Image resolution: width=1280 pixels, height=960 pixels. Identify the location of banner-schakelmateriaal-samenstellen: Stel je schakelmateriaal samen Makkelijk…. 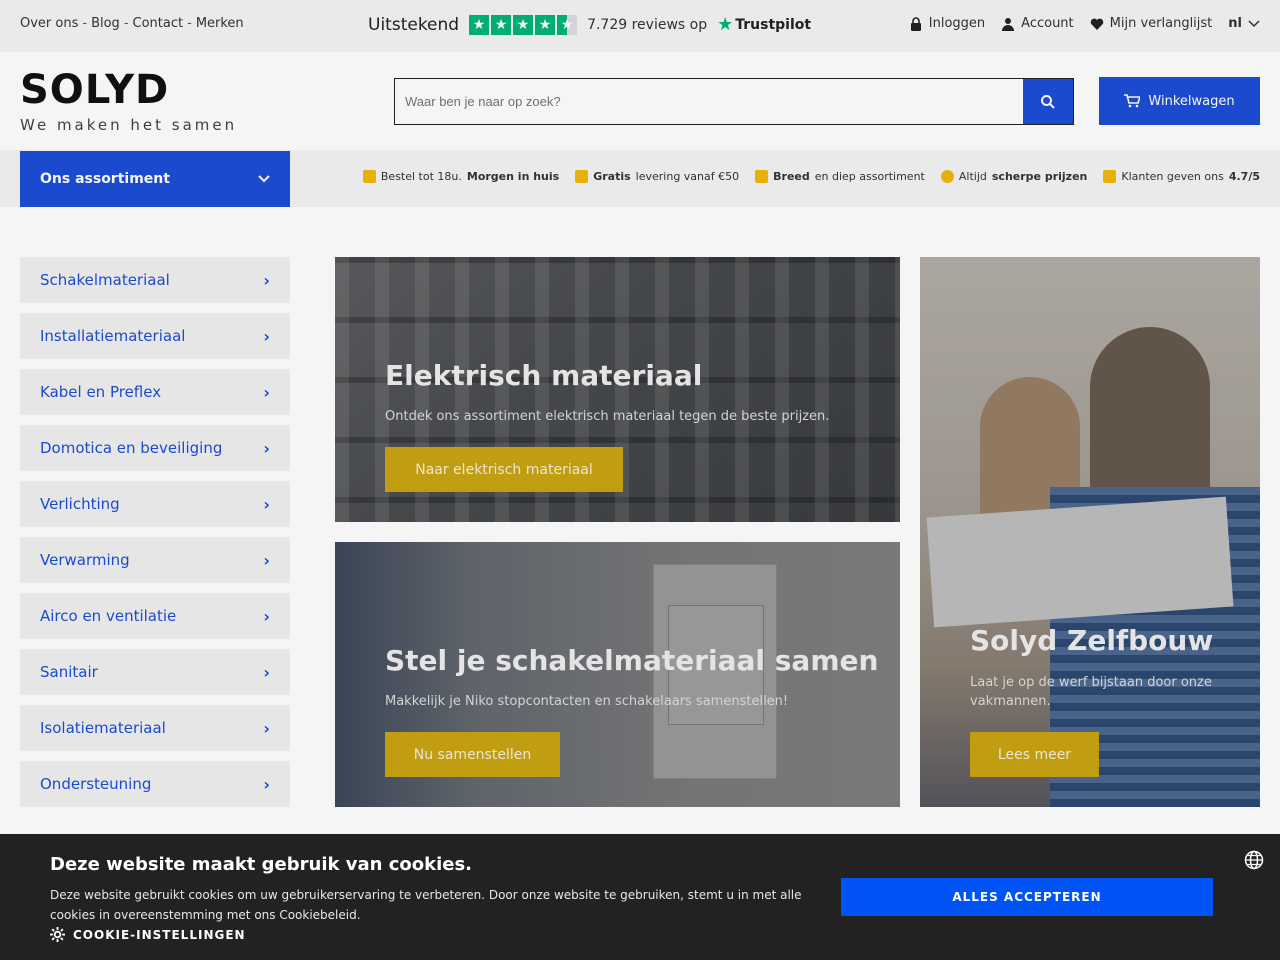
(617, 674).